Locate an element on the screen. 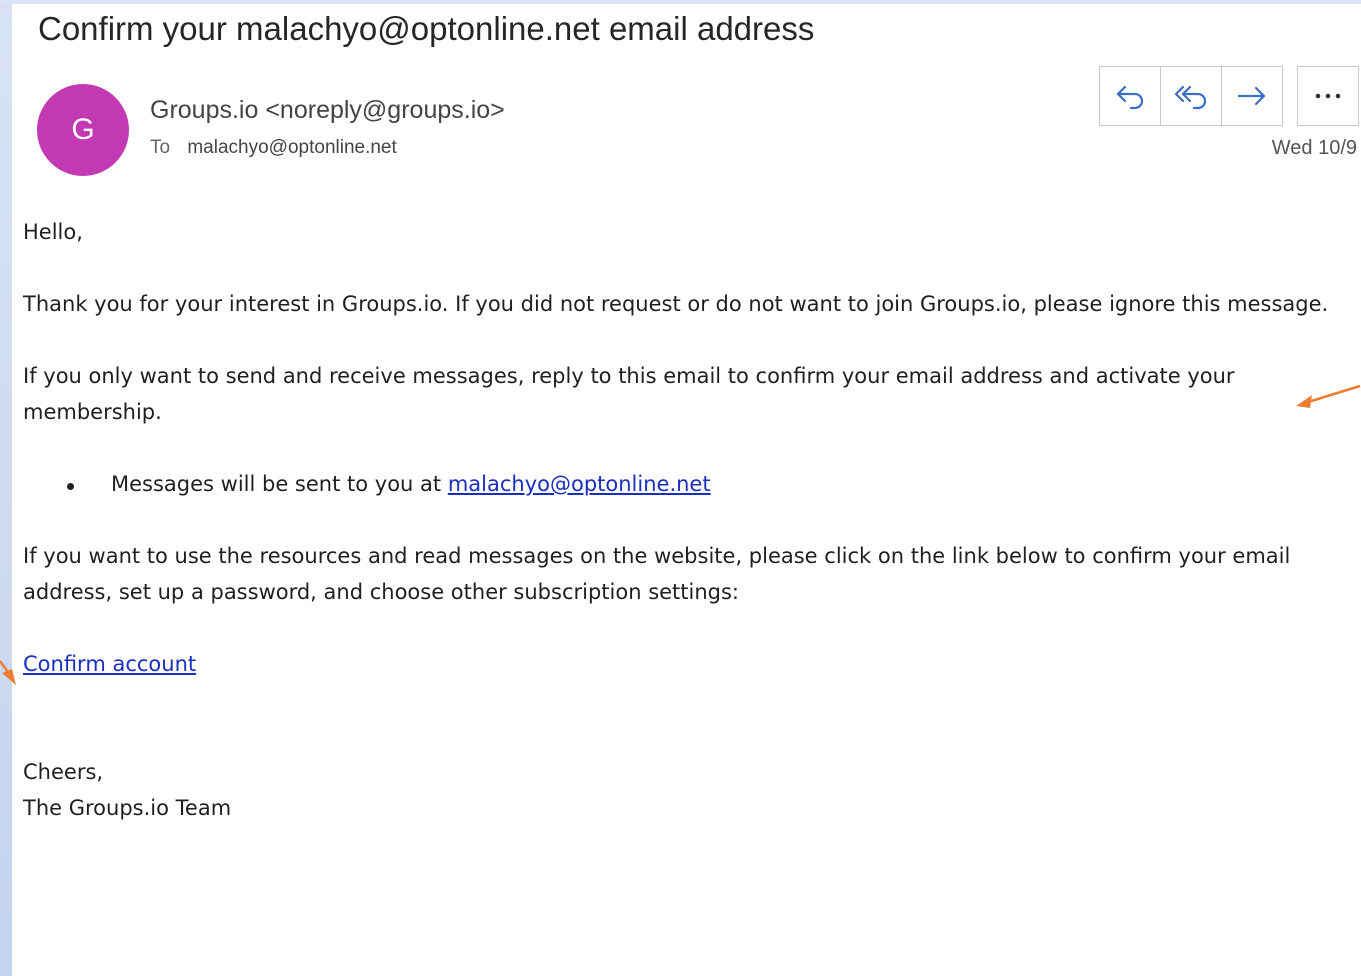 The width and height of the screenshot is (1361, 976). signoff: Cheers, is located at coordinates (63, 772).